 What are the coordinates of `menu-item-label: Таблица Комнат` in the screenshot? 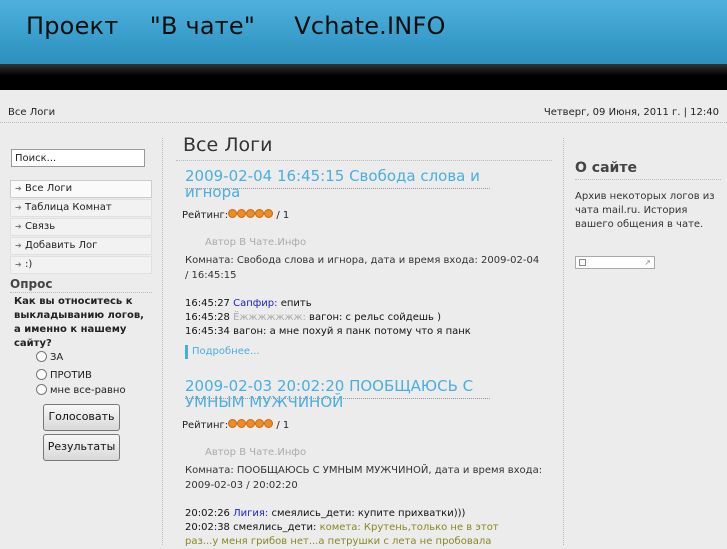 It's located at (68, 207).